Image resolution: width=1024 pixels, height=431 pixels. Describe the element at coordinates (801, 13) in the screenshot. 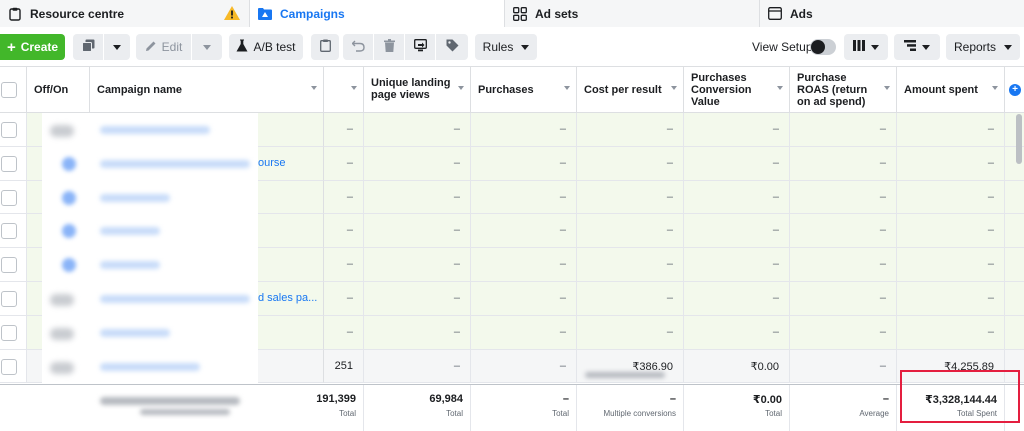

I see `tab-label: Ads` at that location.